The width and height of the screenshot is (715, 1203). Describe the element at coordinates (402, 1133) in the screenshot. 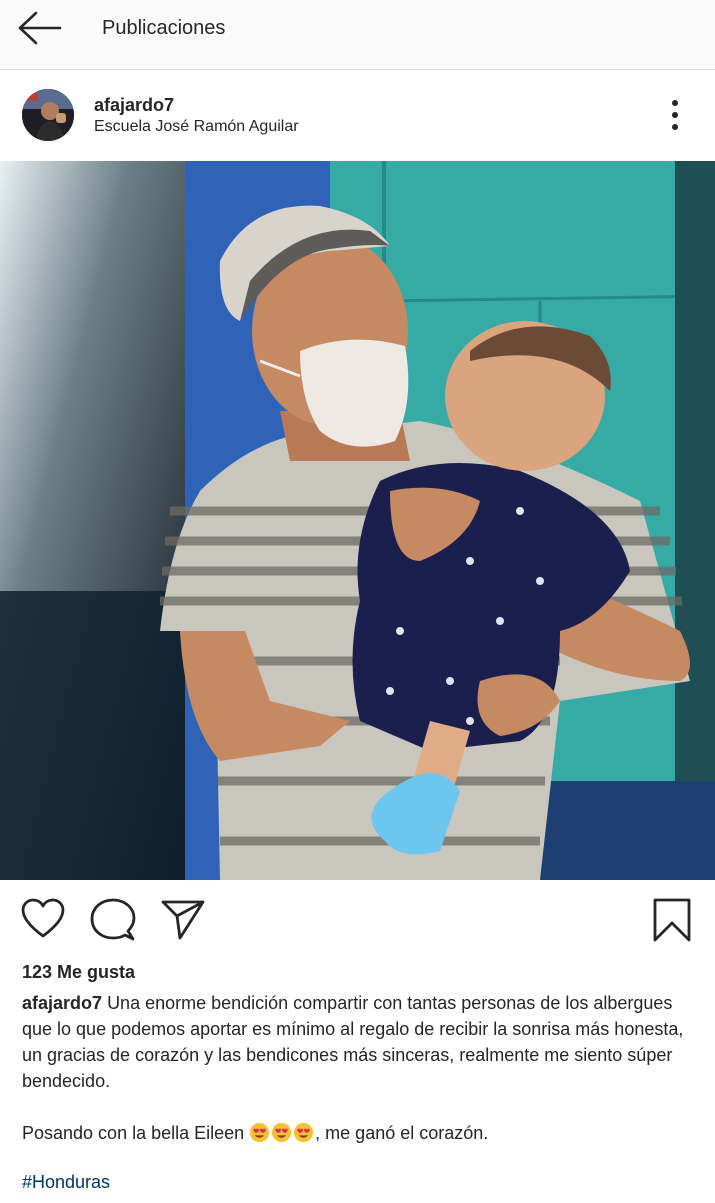

I see `caption2-after: , me ganó el corazón.` at that location.